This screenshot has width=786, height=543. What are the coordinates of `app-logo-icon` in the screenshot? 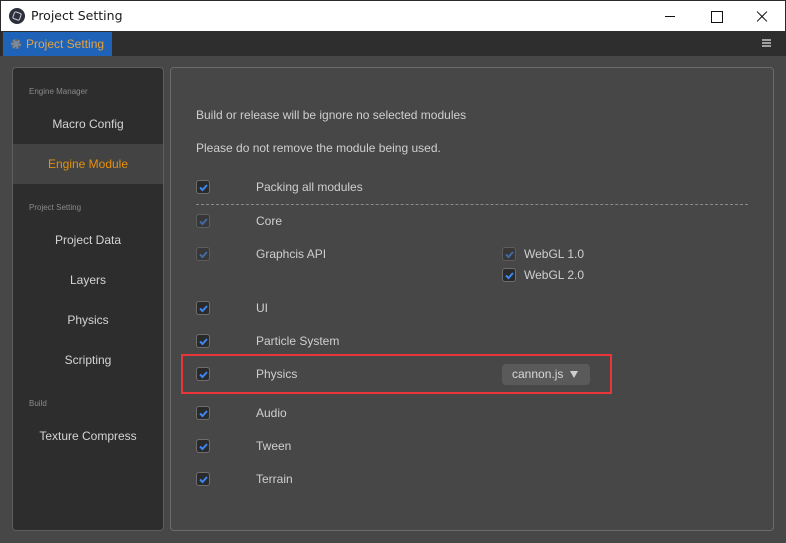 It's located at (17, 16).